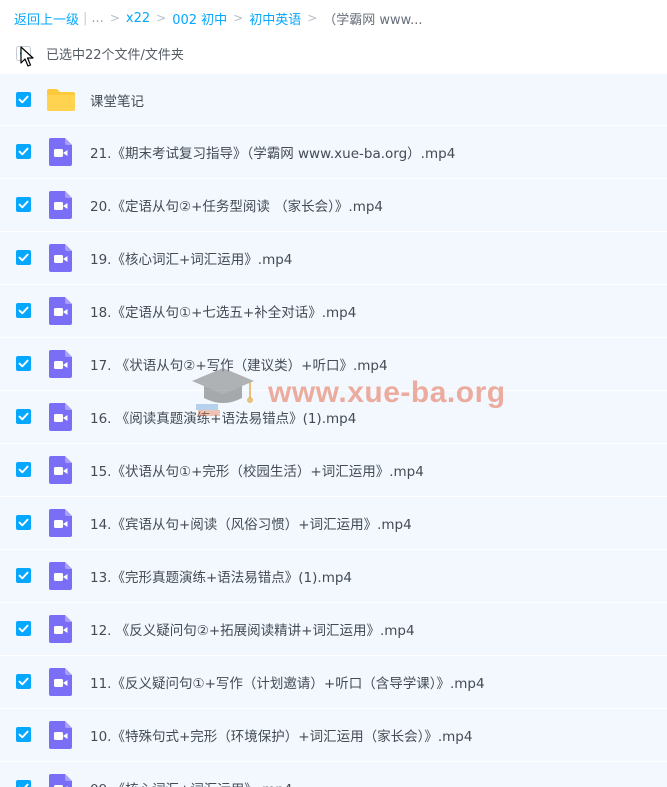 This screenshot has width=667, height=787. I want to click on file-row: 16. 《阅读真题演练+语法易错点》(1).mp4, so click(333, 417).